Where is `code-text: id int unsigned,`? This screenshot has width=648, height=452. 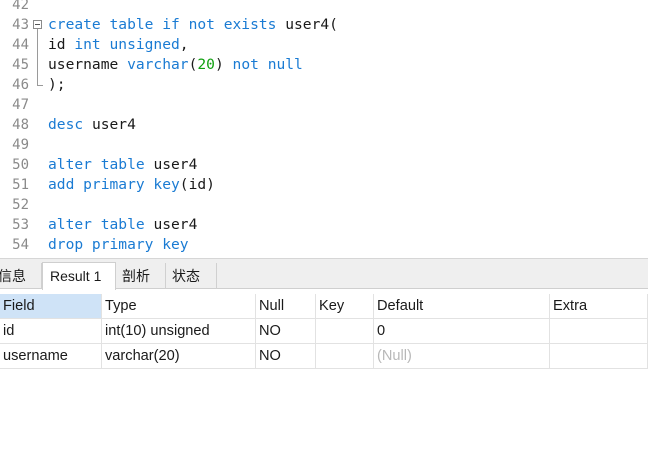
code-text: id int unsigned, is located at coordinates (118, 45).